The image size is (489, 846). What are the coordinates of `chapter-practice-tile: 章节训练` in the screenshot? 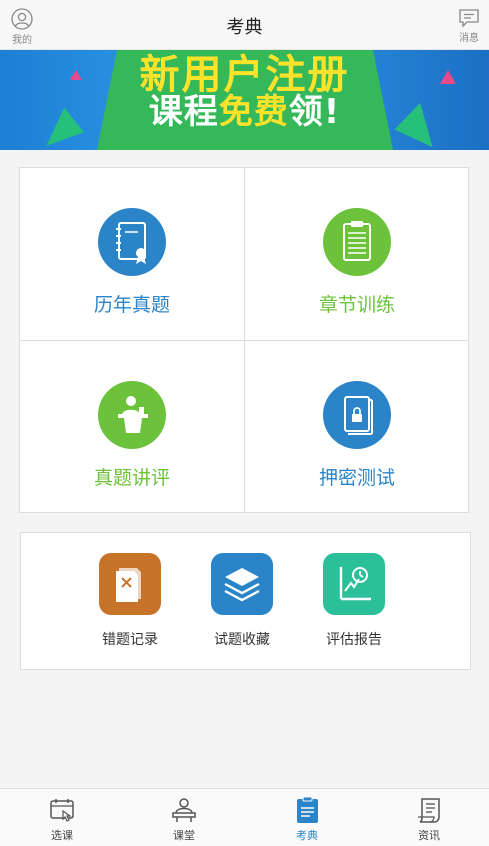 It's located at (357, 254).